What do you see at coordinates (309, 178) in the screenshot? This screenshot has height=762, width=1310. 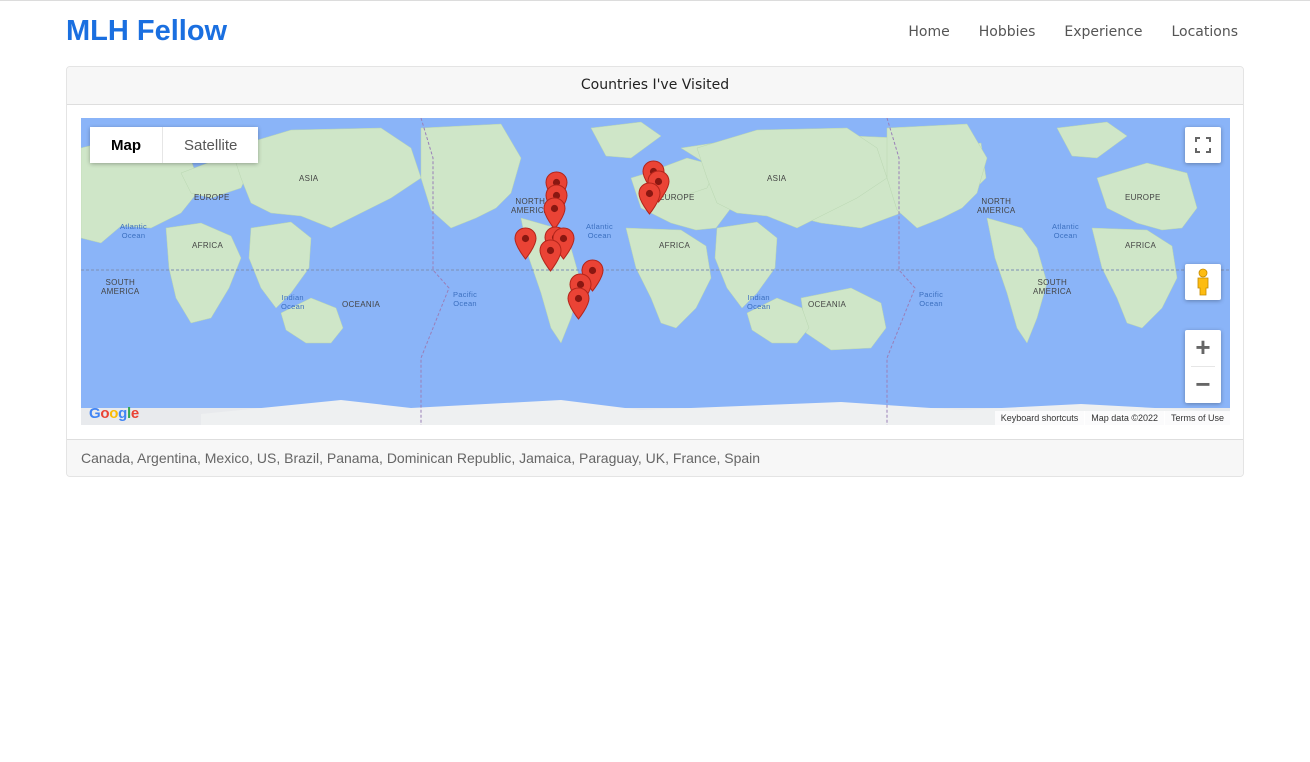 I see `label-asia: ASIA` at bounding box center [309, 178].